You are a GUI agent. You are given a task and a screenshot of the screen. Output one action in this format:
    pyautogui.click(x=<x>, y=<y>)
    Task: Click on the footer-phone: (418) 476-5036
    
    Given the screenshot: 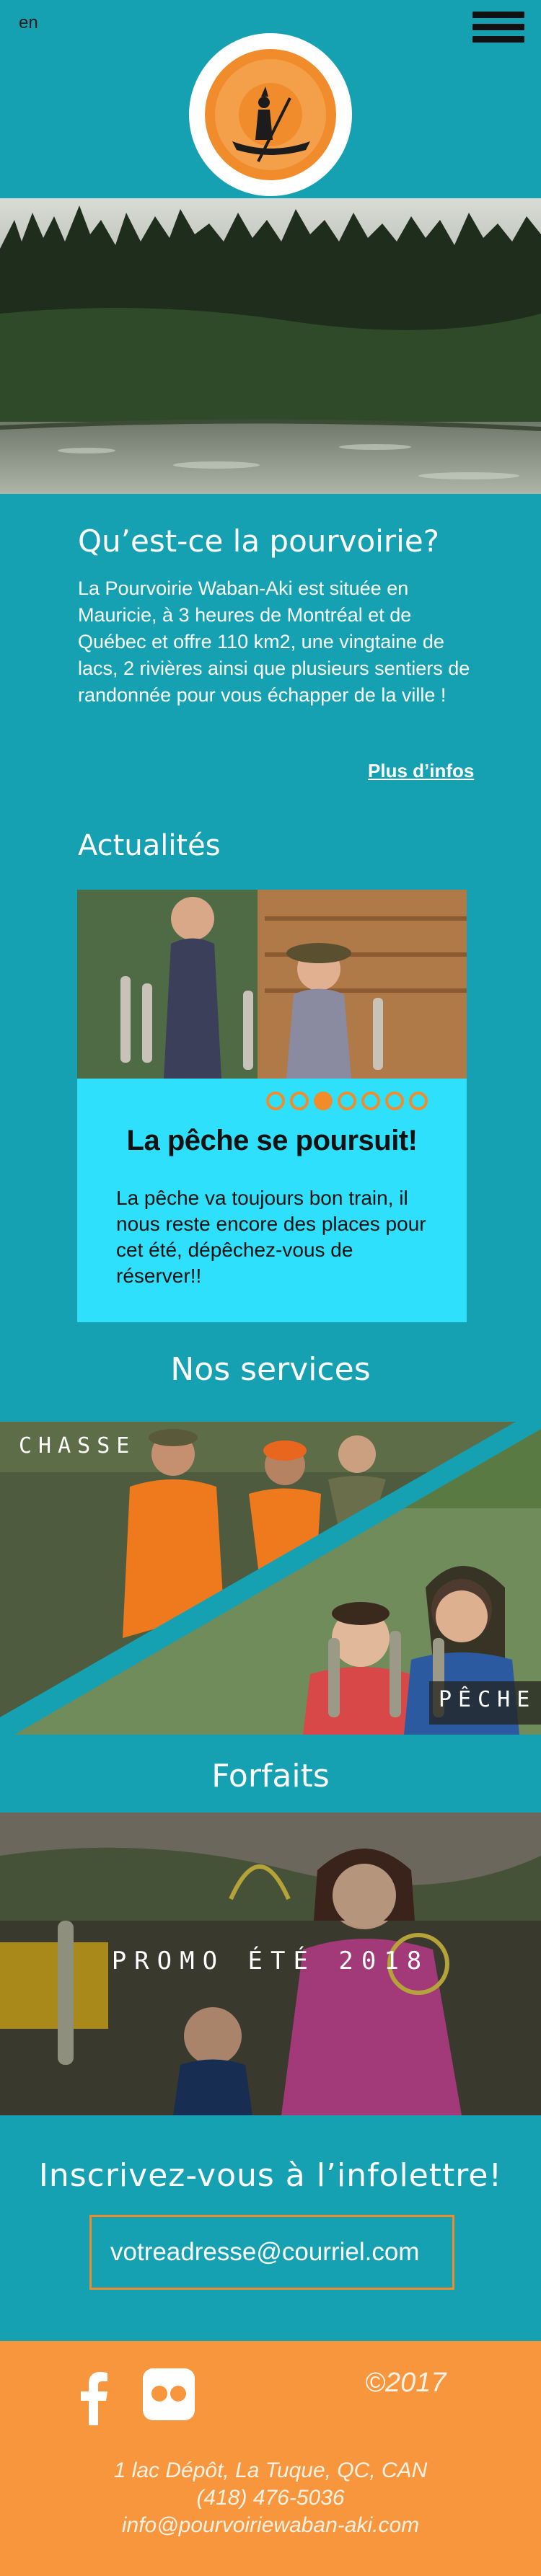 What is the action you would take?
    pyautogui.click(x=270, y=2498)
    